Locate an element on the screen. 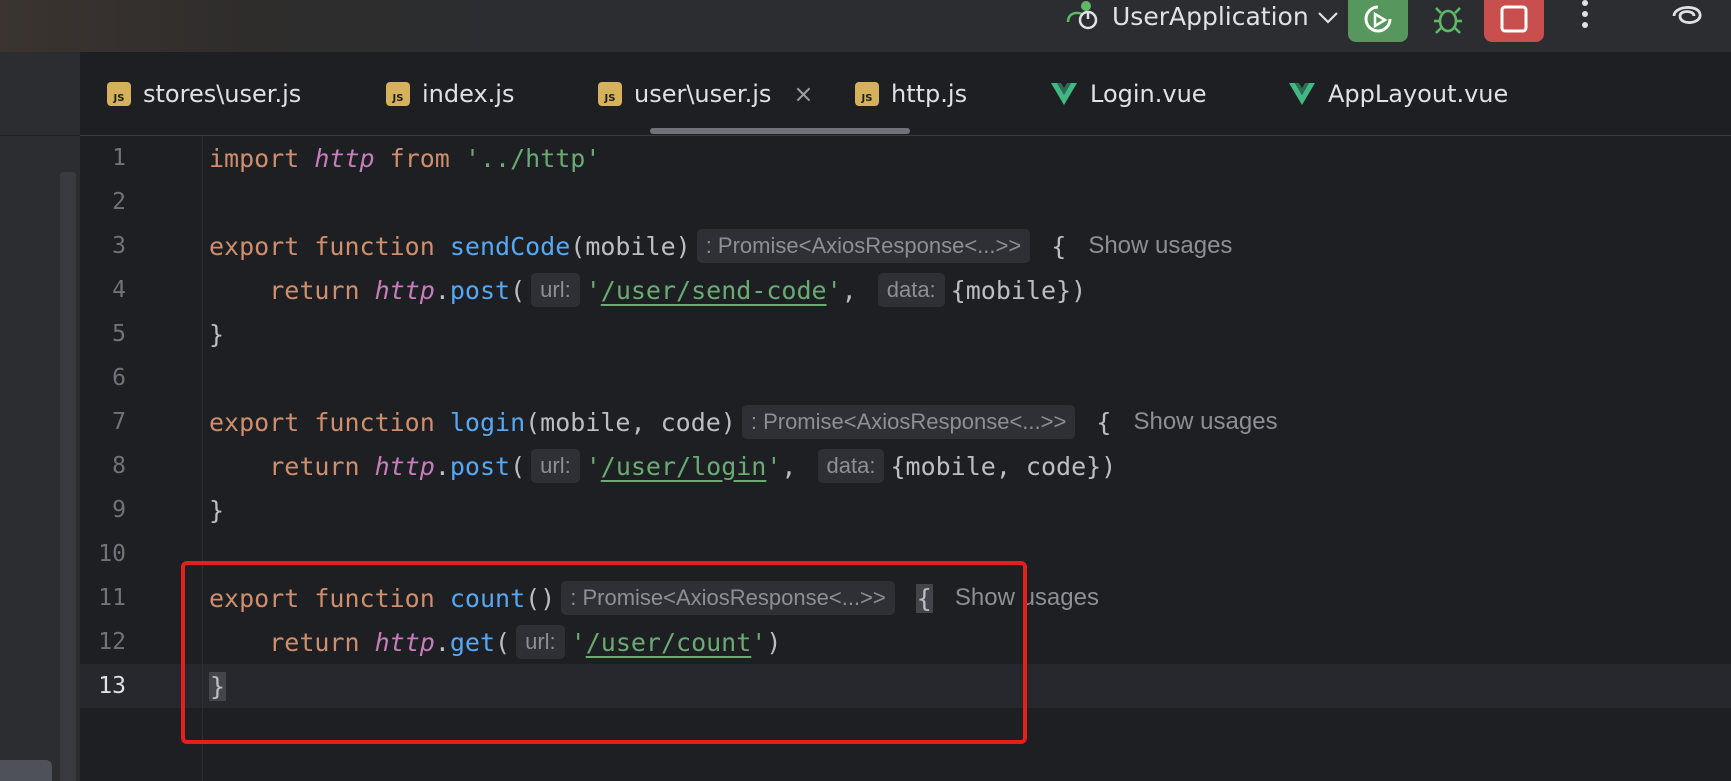 The image size is (1731, 781). ai-assistant-button is located at coordinates (1688, 17).